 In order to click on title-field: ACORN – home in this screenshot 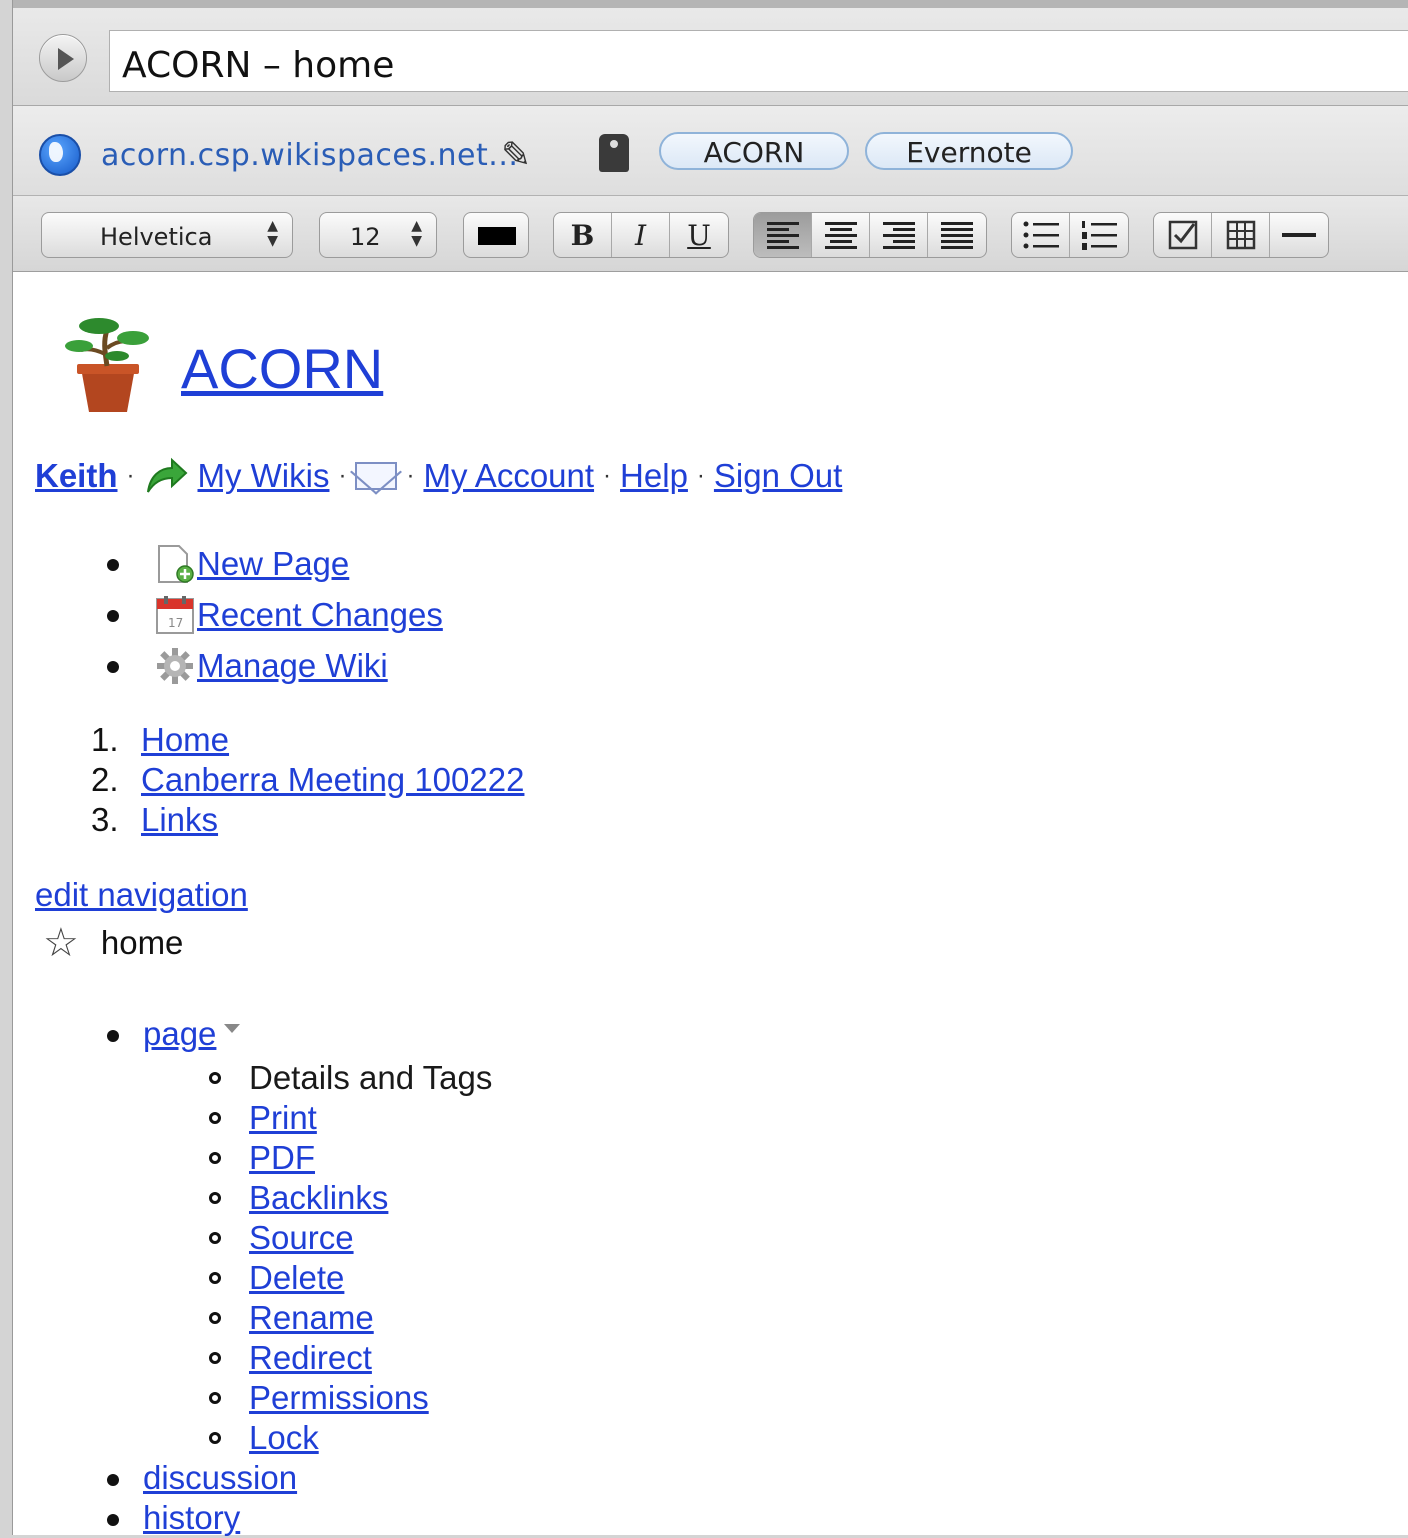, I will do `click(758, 61)`.